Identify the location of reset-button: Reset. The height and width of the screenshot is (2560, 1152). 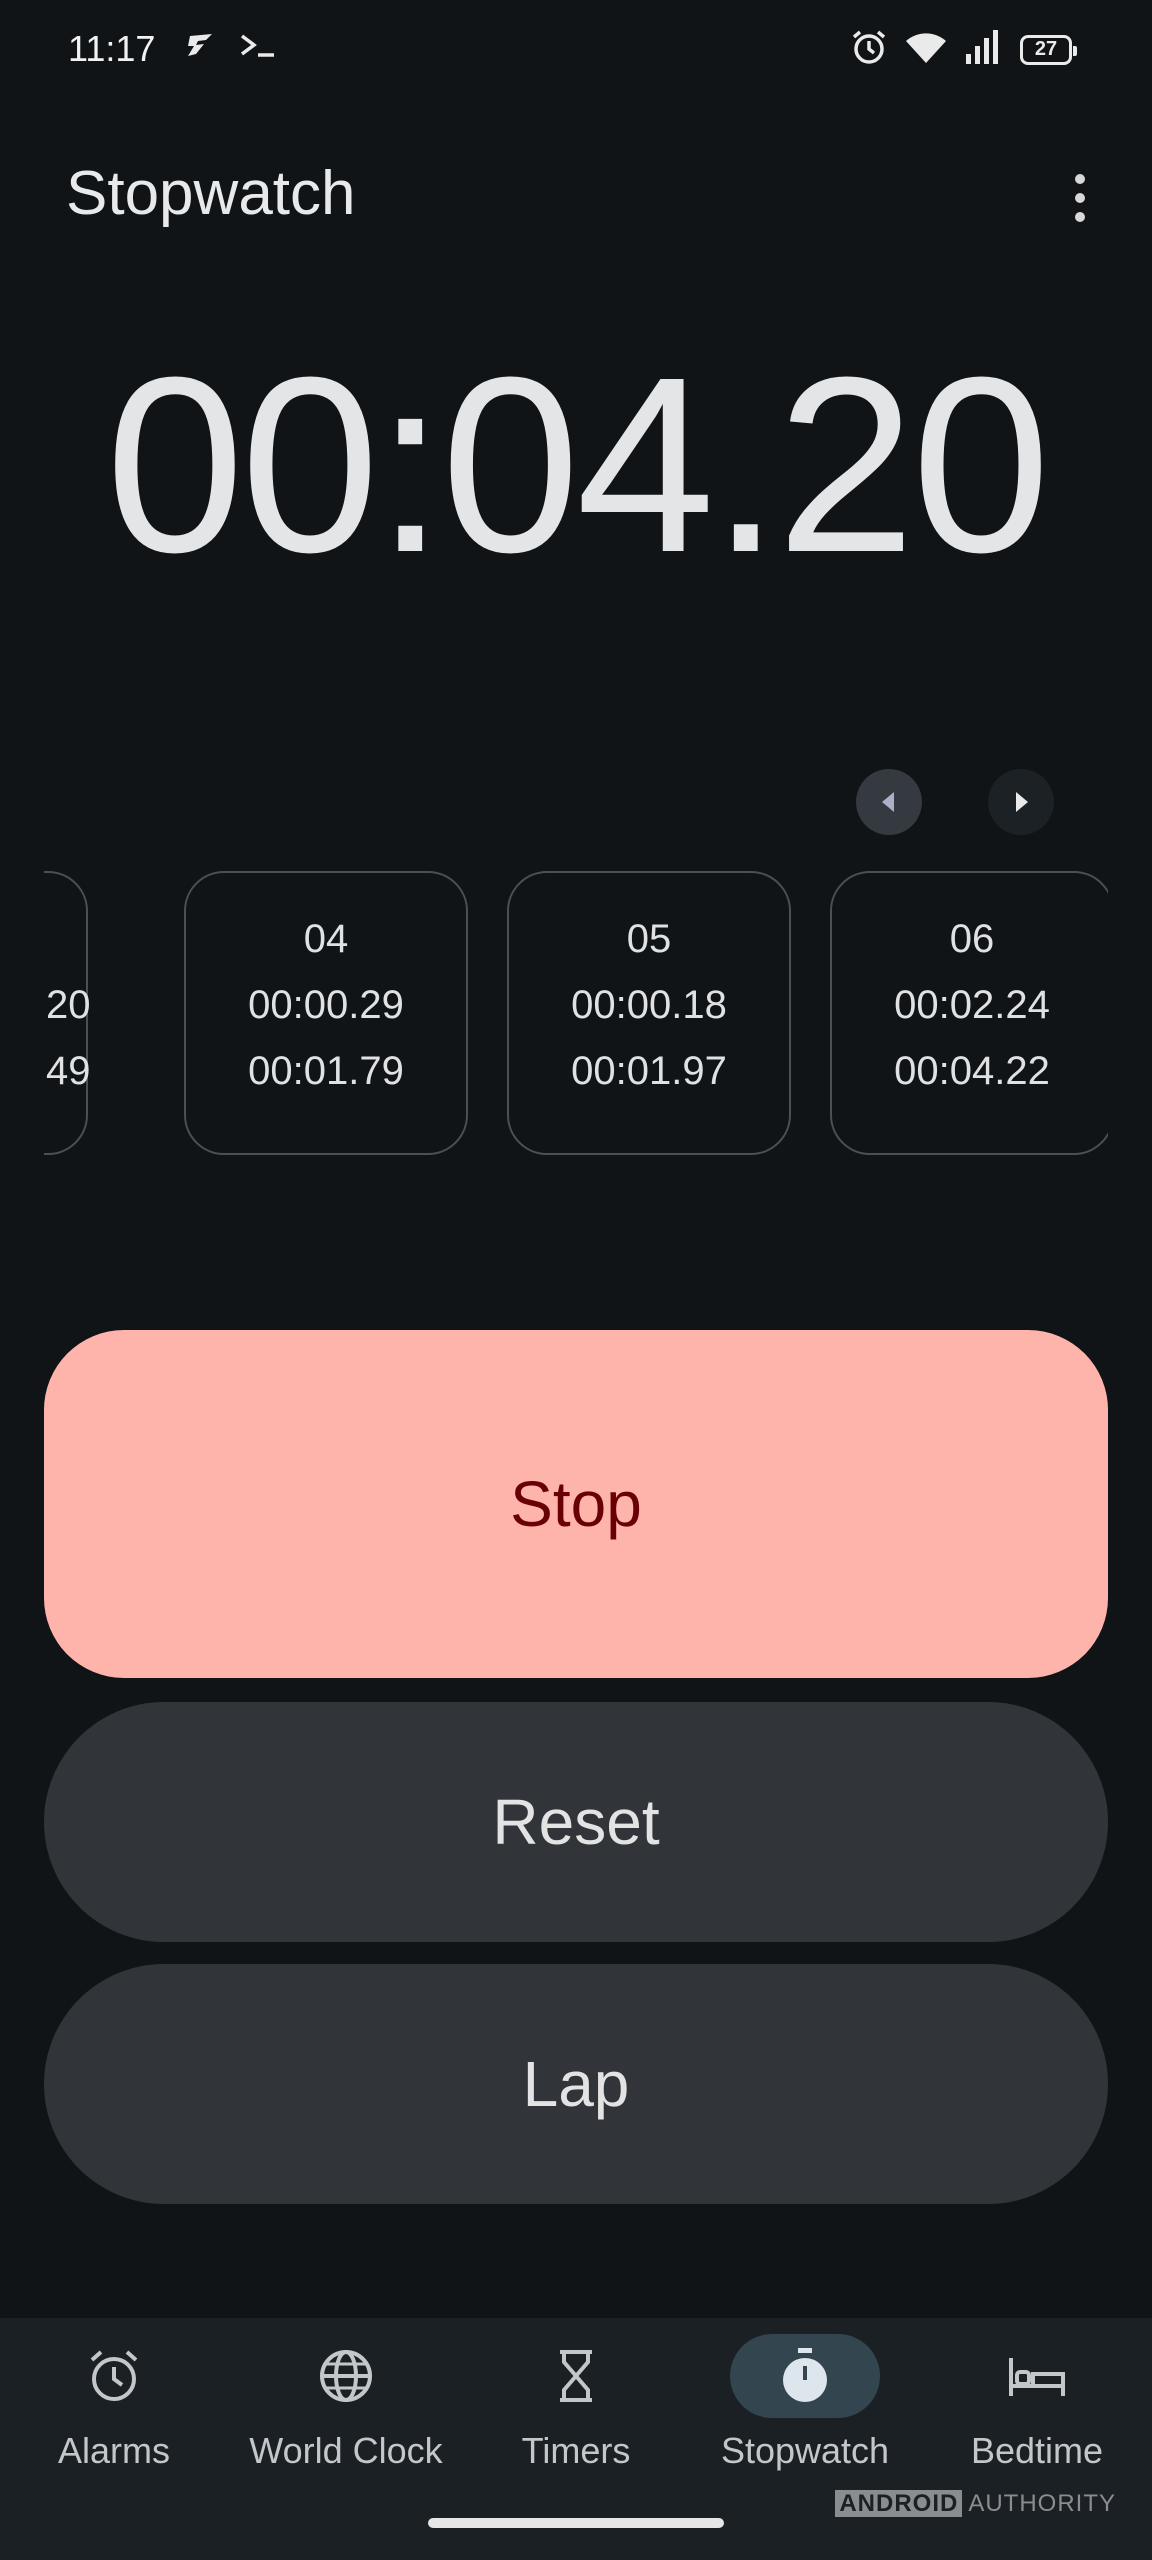
(576, 1822).